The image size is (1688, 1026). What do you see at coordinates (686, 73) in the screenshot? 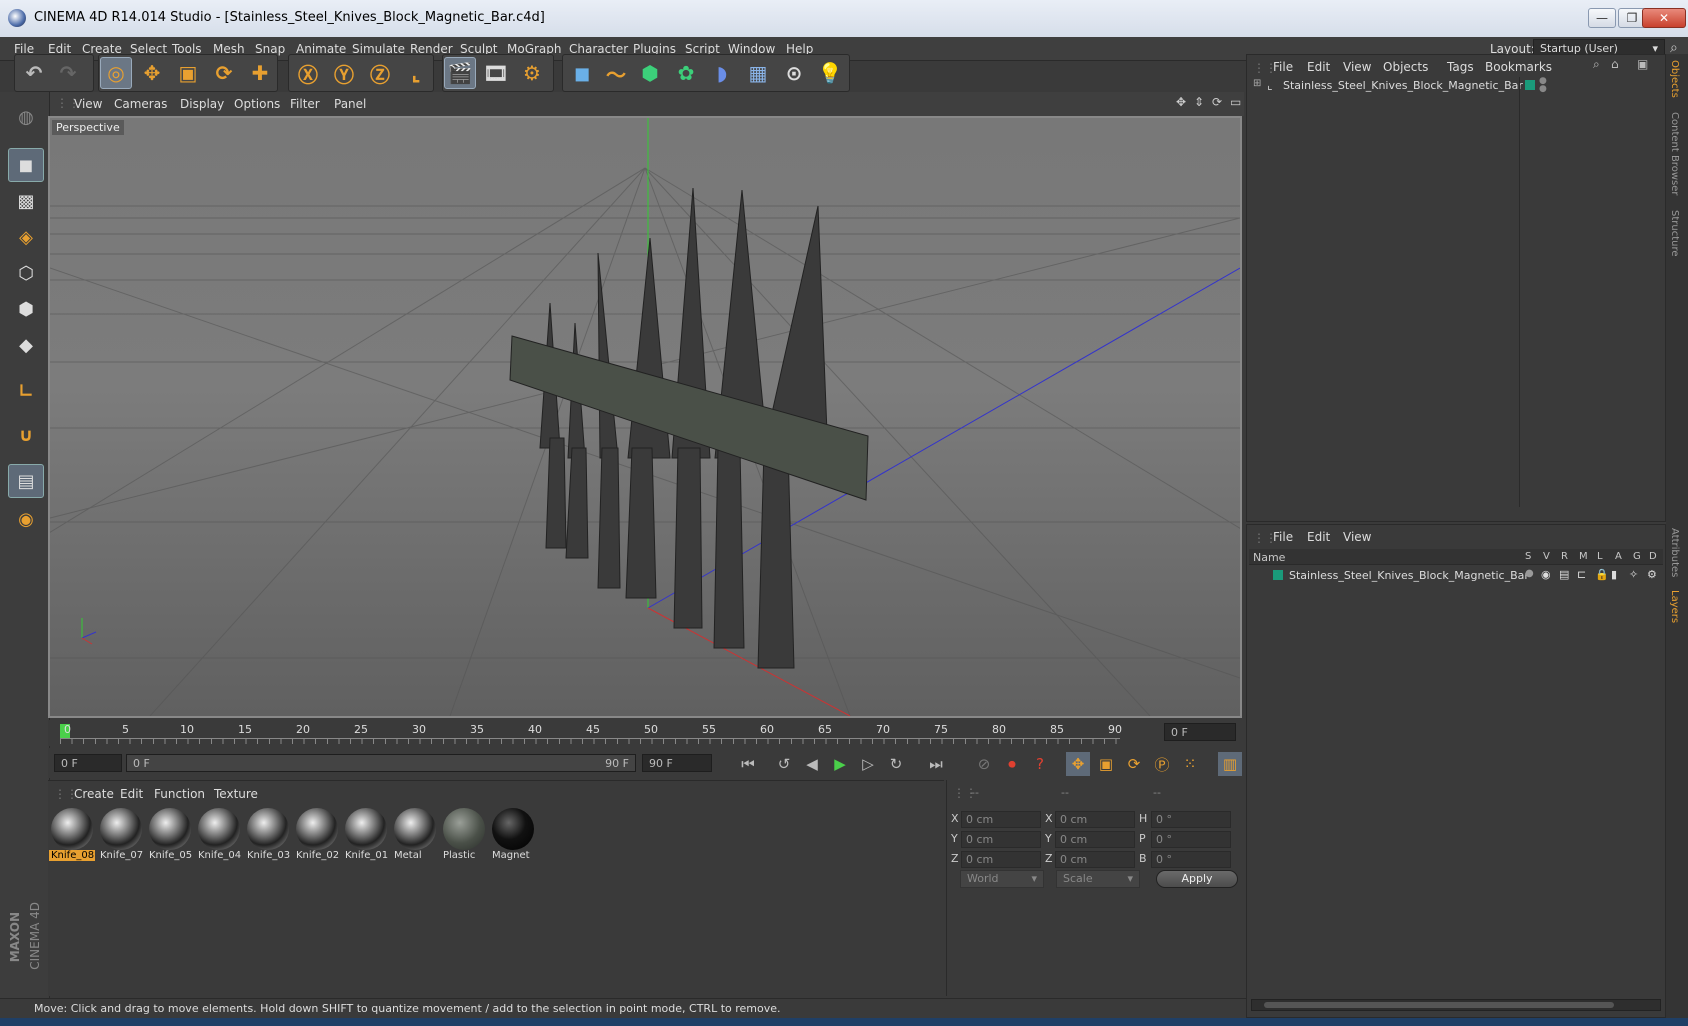
I see `cloner-icon: ✿` at bounding box center [686, 73].